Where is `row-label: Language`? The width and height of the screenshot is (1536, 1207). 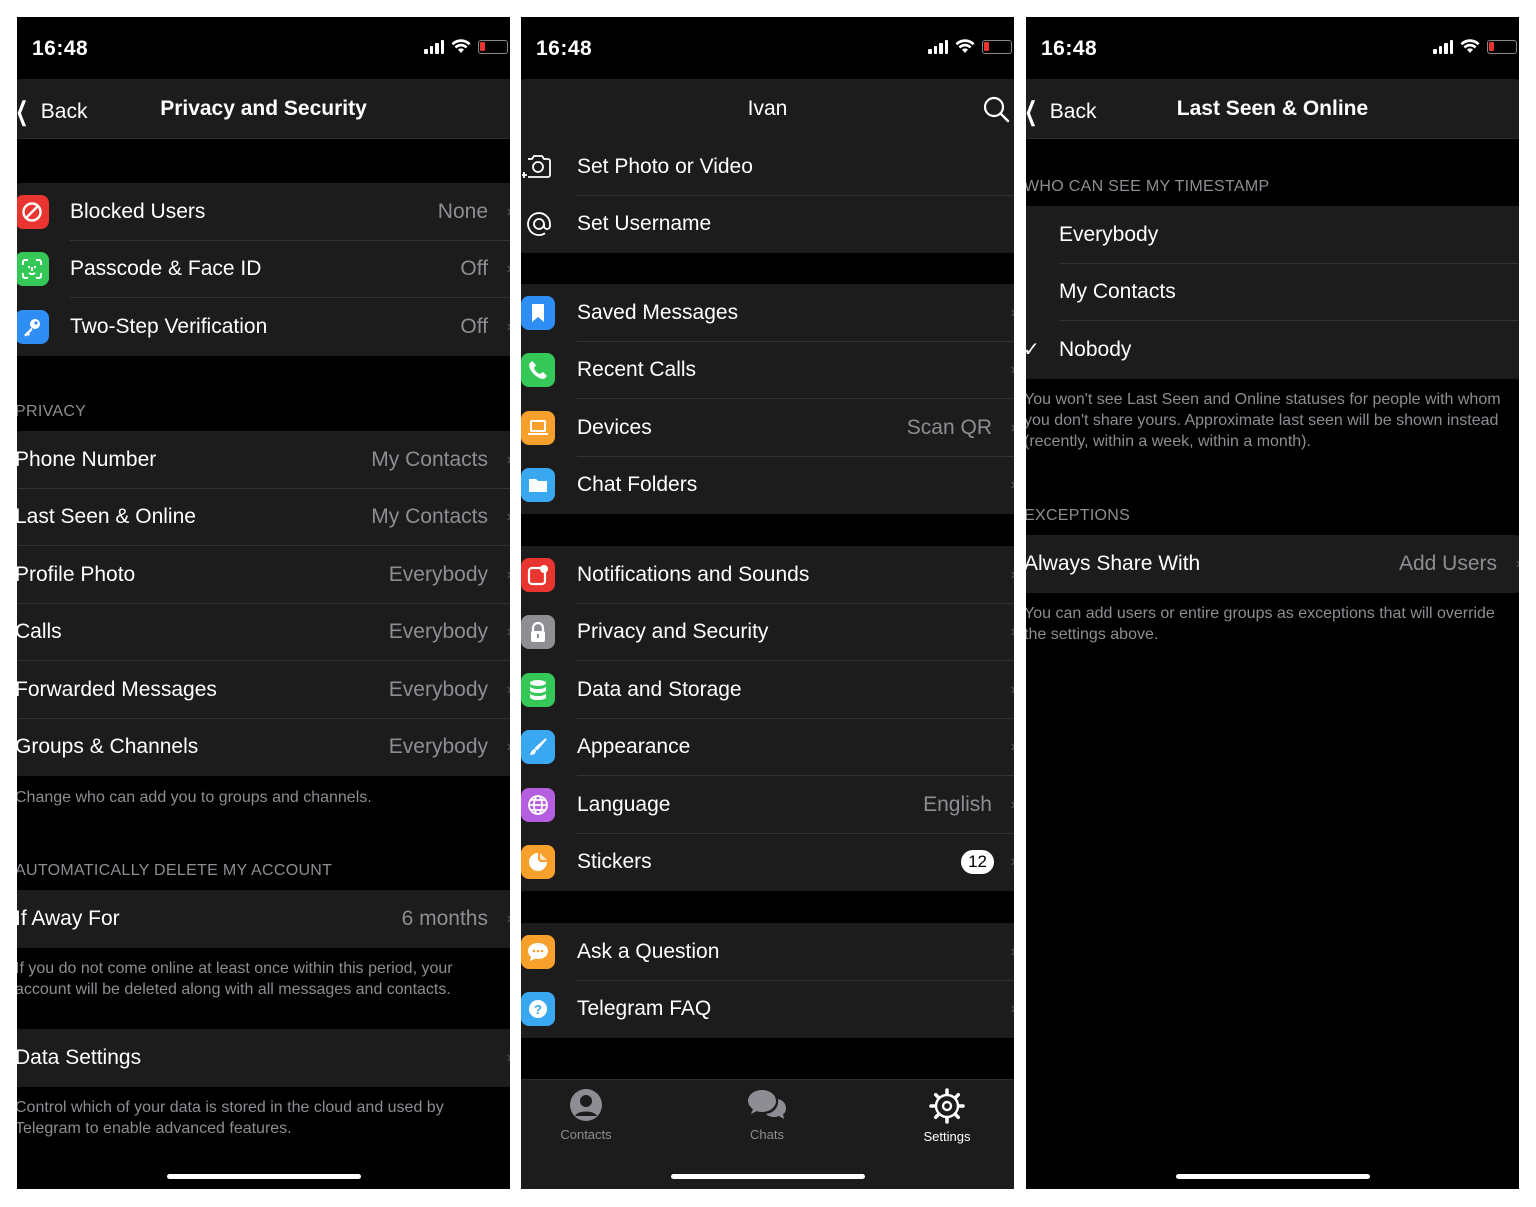
row-label: Language is located at coordinates (624, 804).